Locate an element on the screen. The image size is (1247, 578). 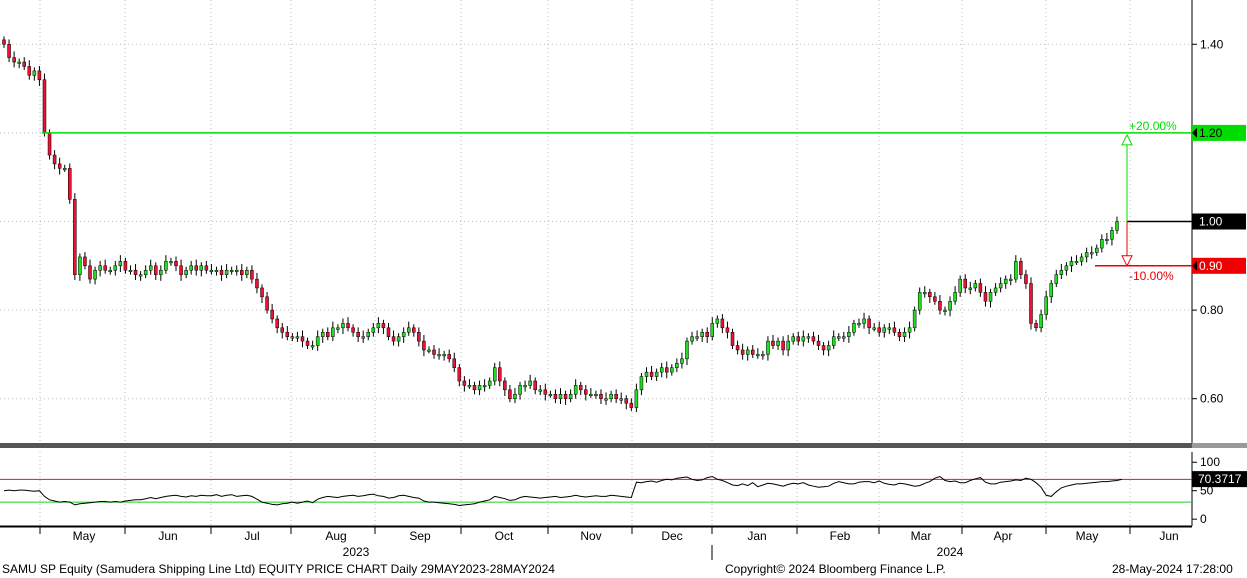
month-label: Feb is located at coordinates (840, 536).